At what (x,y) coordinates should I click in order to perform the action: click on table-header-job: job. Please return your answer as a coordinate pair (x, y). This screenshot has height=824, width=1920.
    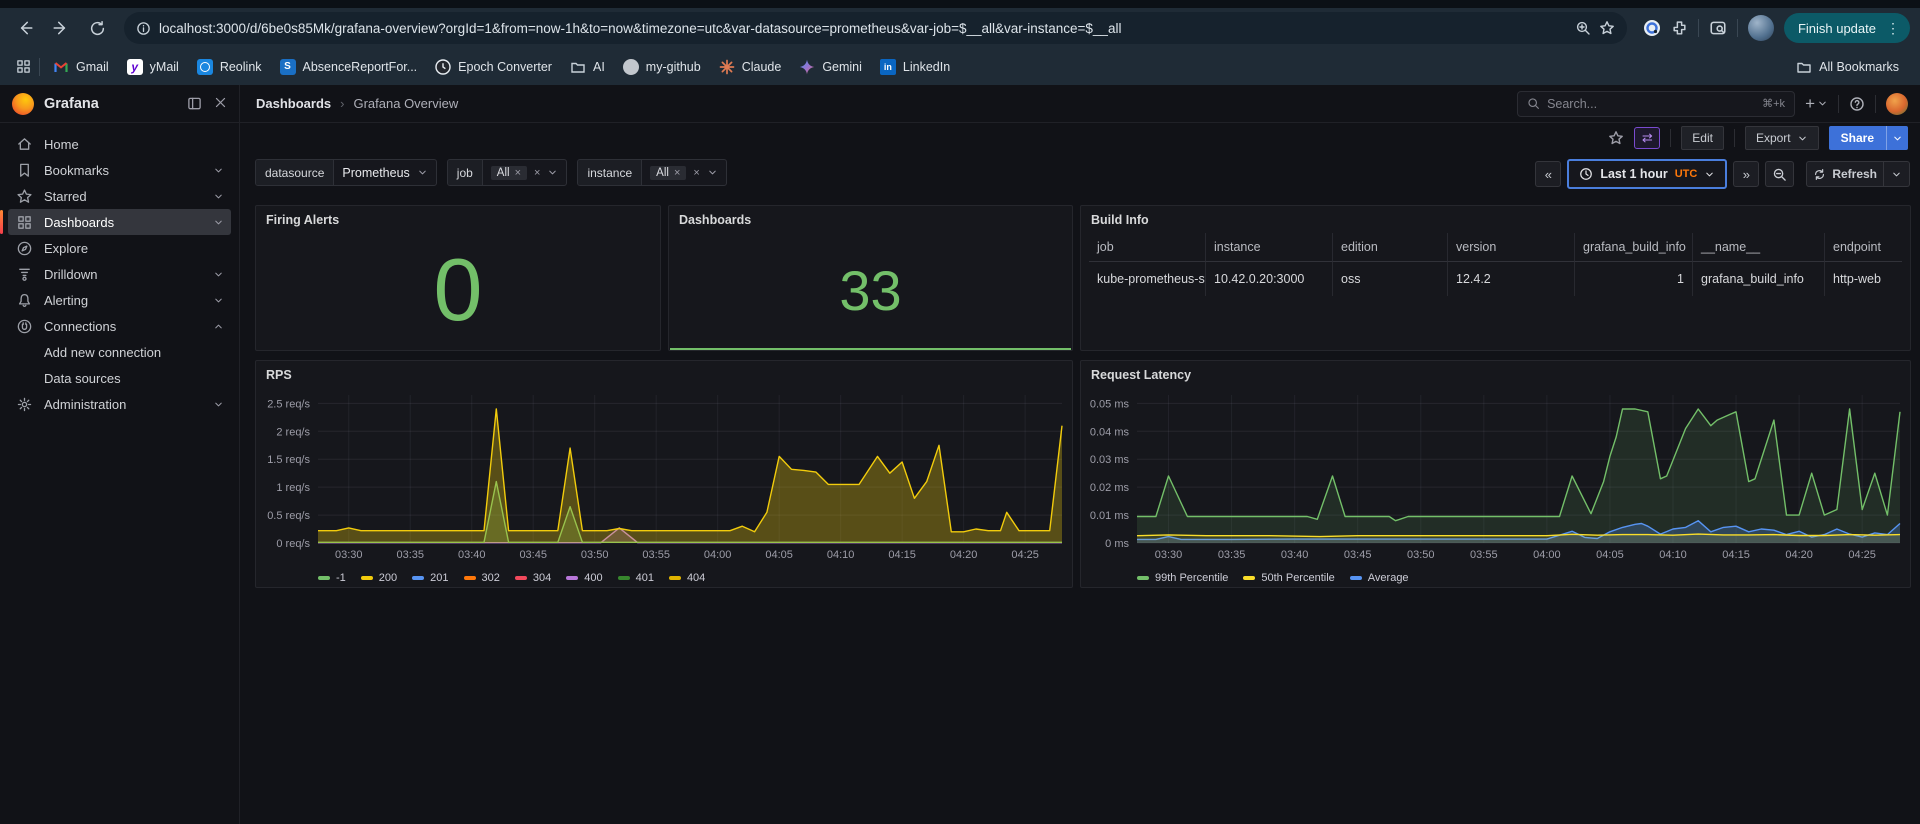
    Looking at the image, I should click on (1147, 247).